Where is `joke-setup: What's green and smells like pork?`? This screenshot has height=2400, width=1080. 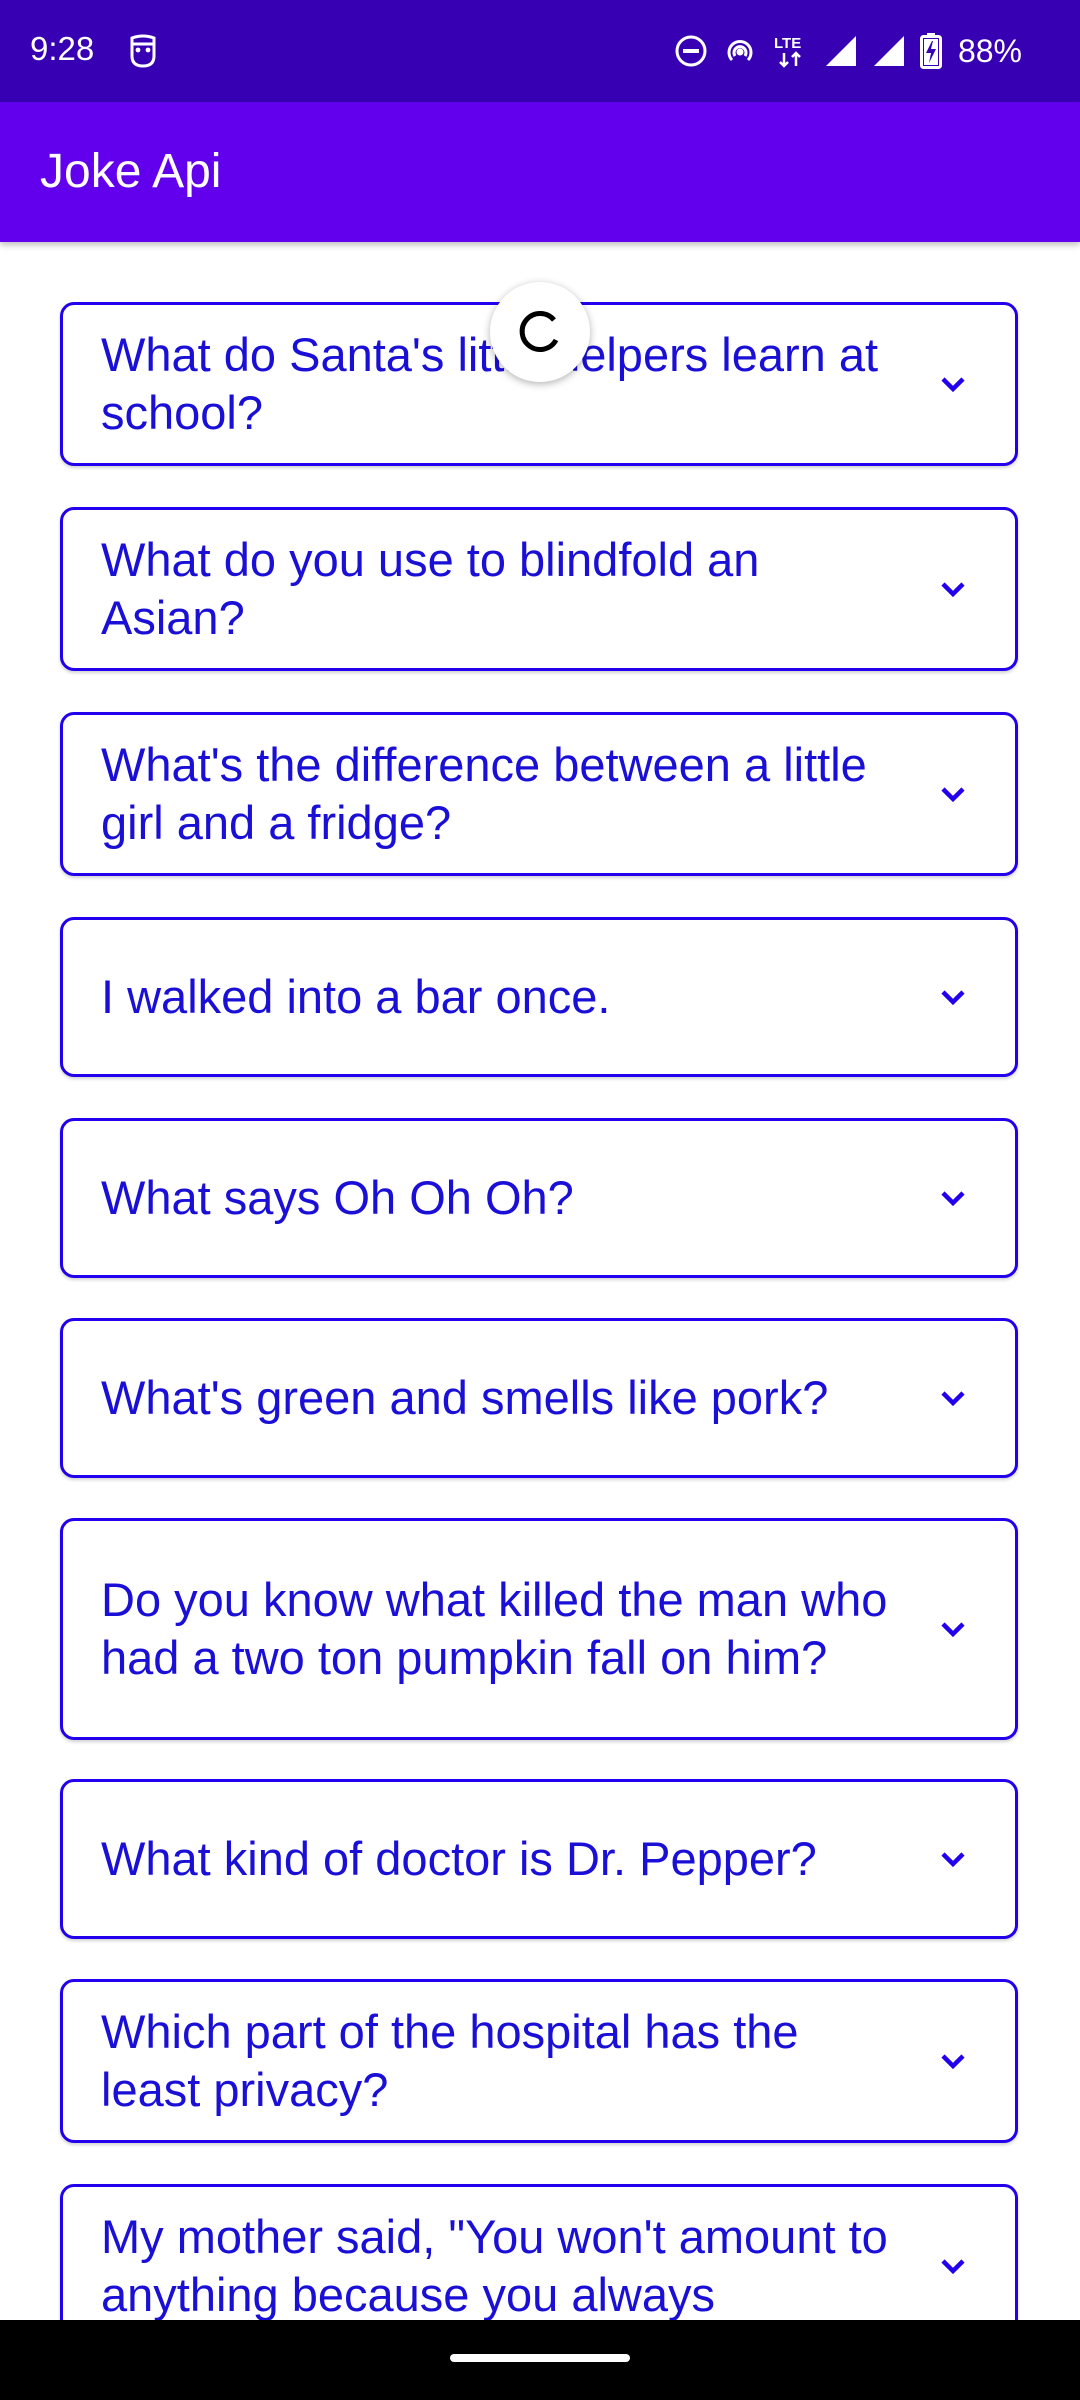 joke-setup: What's green and smells like pork? is located at coordinates (465, 1397).